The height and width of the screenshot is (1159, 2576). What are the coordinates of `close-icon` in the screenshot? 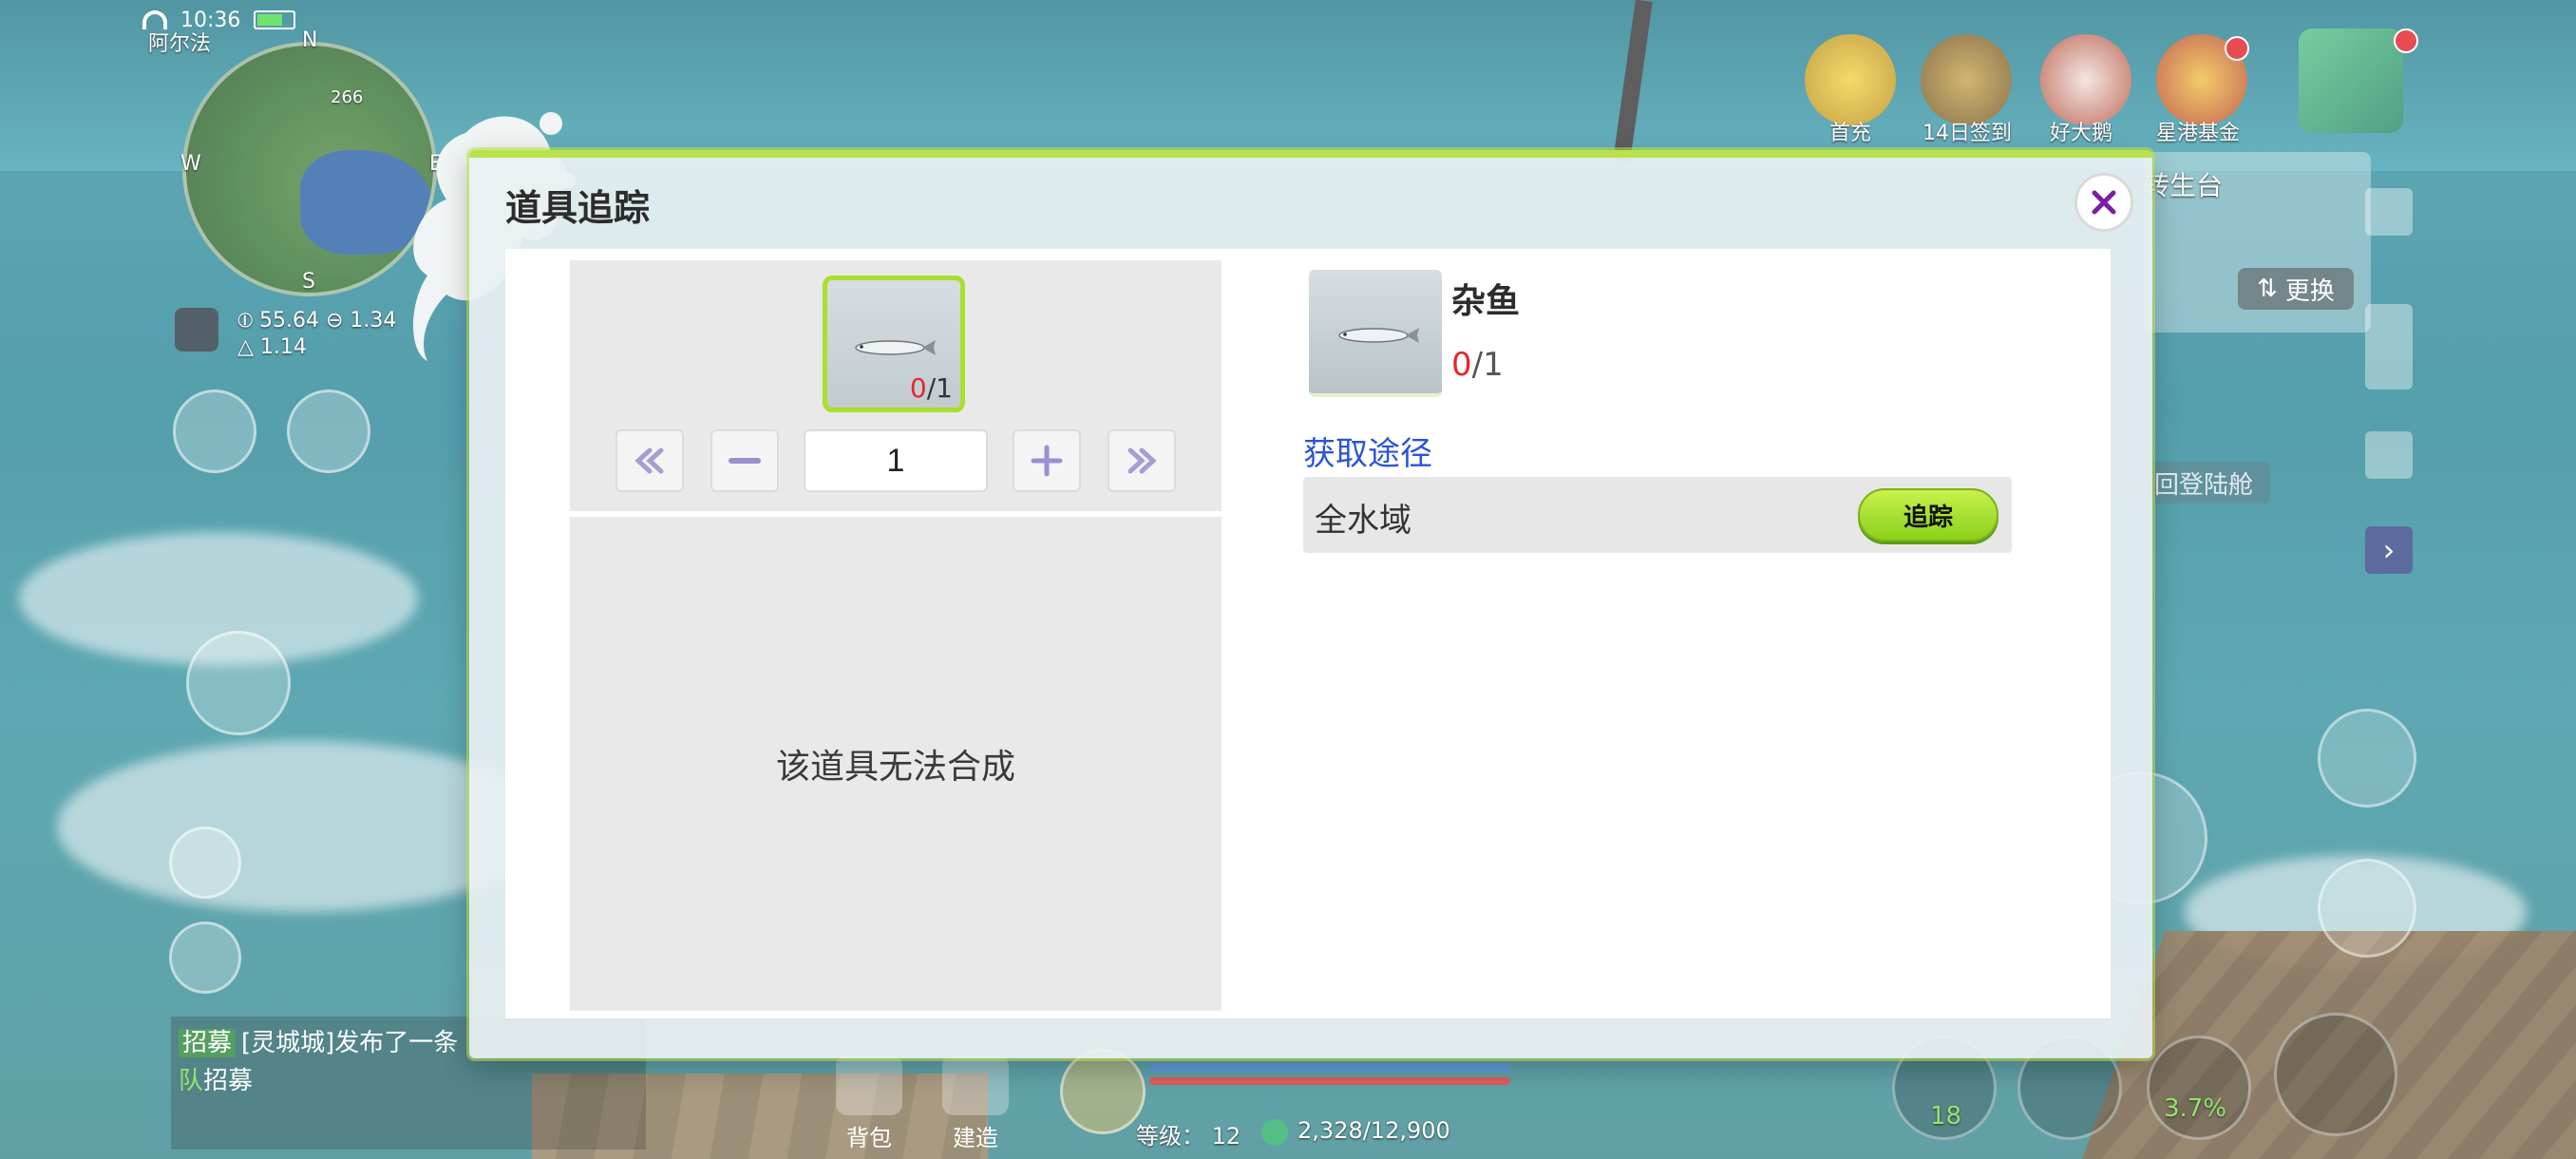 It's located at (2104, 202).